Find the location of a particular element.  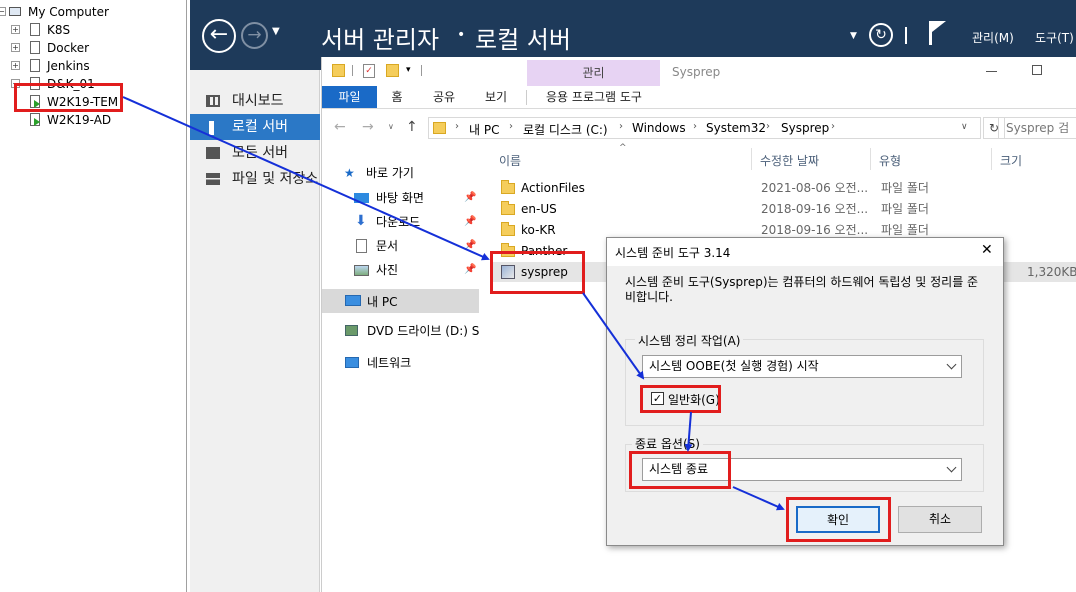

context-tab-manage: 관리 is located at coordinates (593, 73).